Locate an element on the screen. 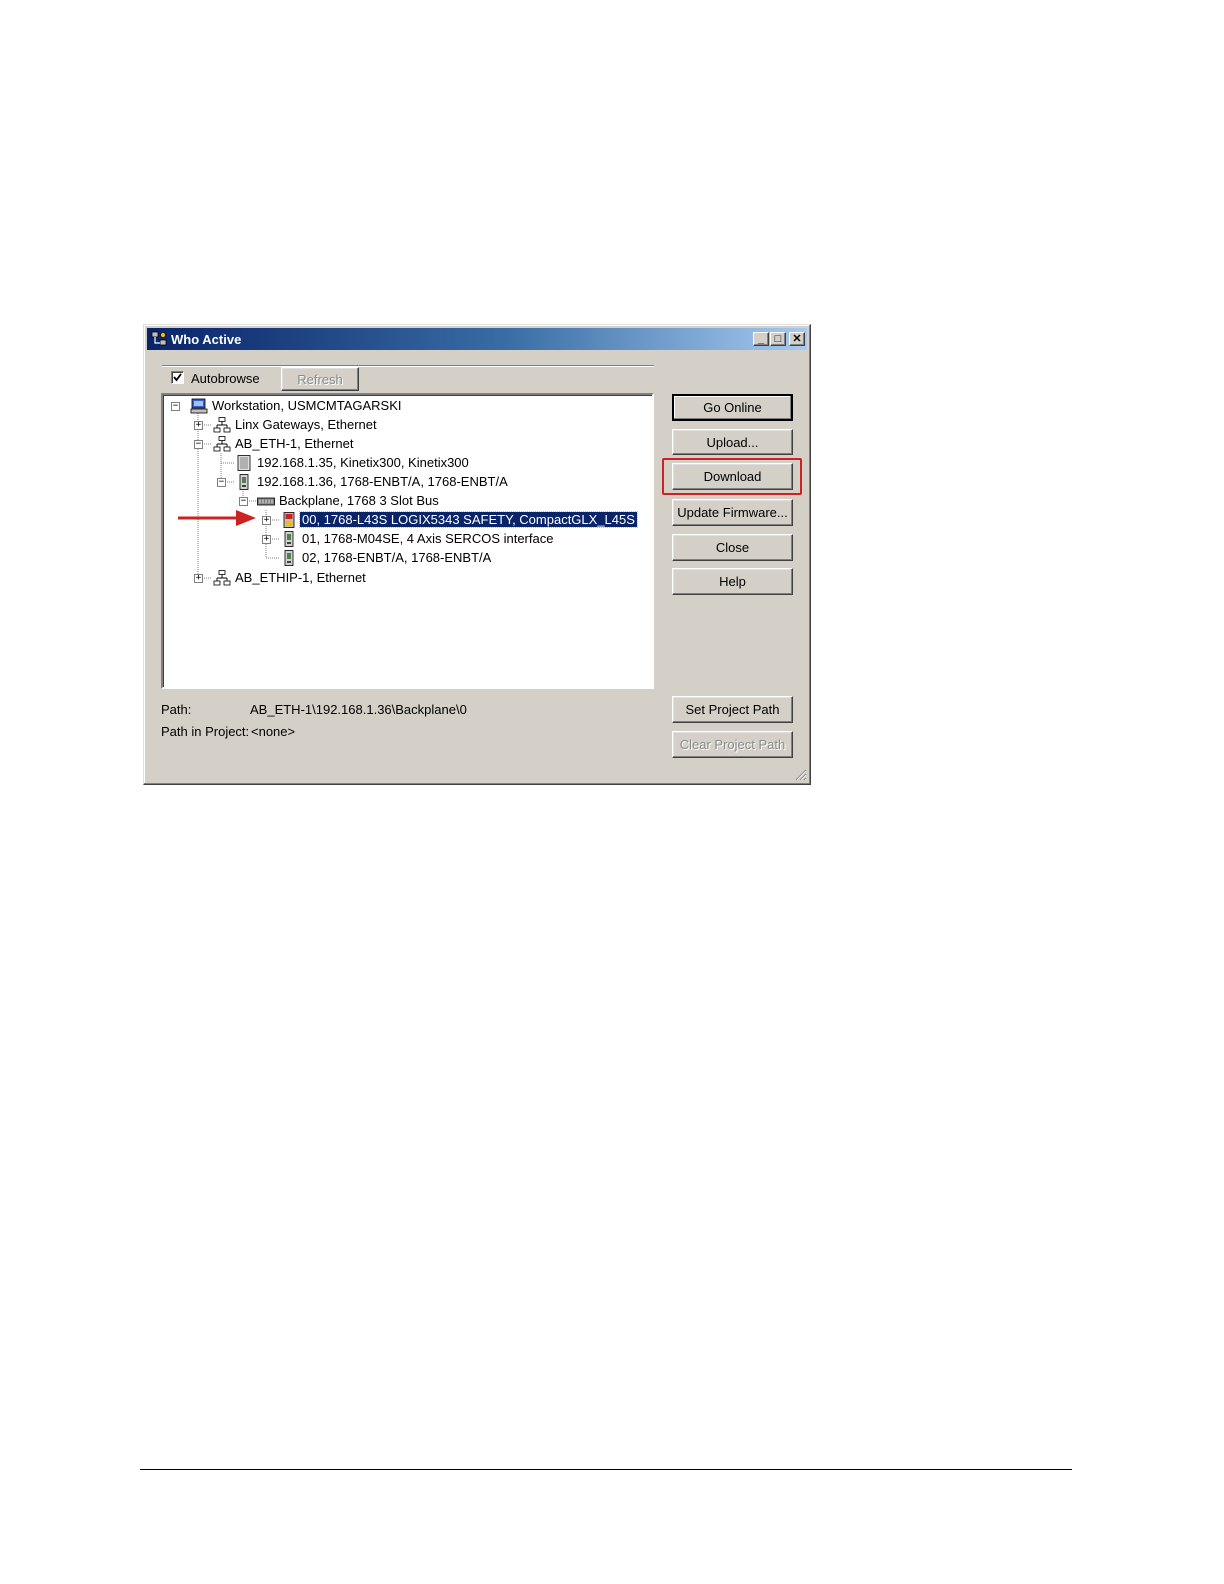 This screenshot has height=1584, width=1224. path-value: AB_ETH-1\192.168.1.36\Backplane\0 is located at coordinates (358, 709).